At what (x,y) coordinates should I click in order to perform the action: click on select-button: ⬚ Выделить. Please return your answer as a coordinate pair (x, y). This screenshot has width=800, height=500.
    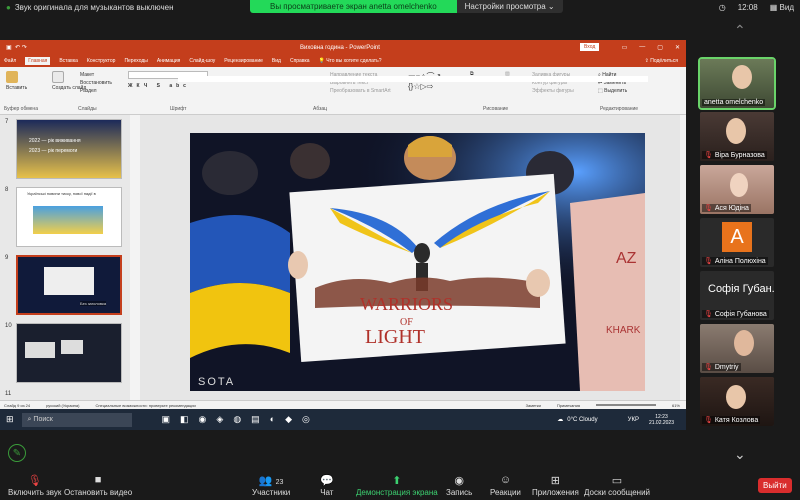
    Looking at the image, I should click on (612, 91).